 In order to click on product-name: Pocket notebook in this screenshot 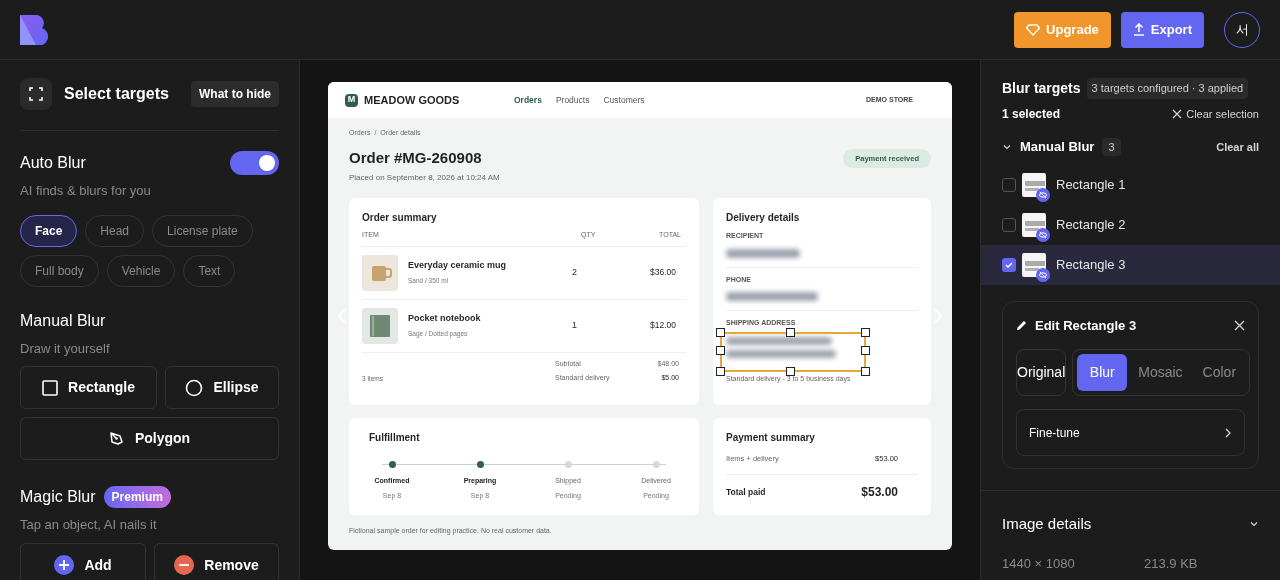, I will do `click(445, 319)`.